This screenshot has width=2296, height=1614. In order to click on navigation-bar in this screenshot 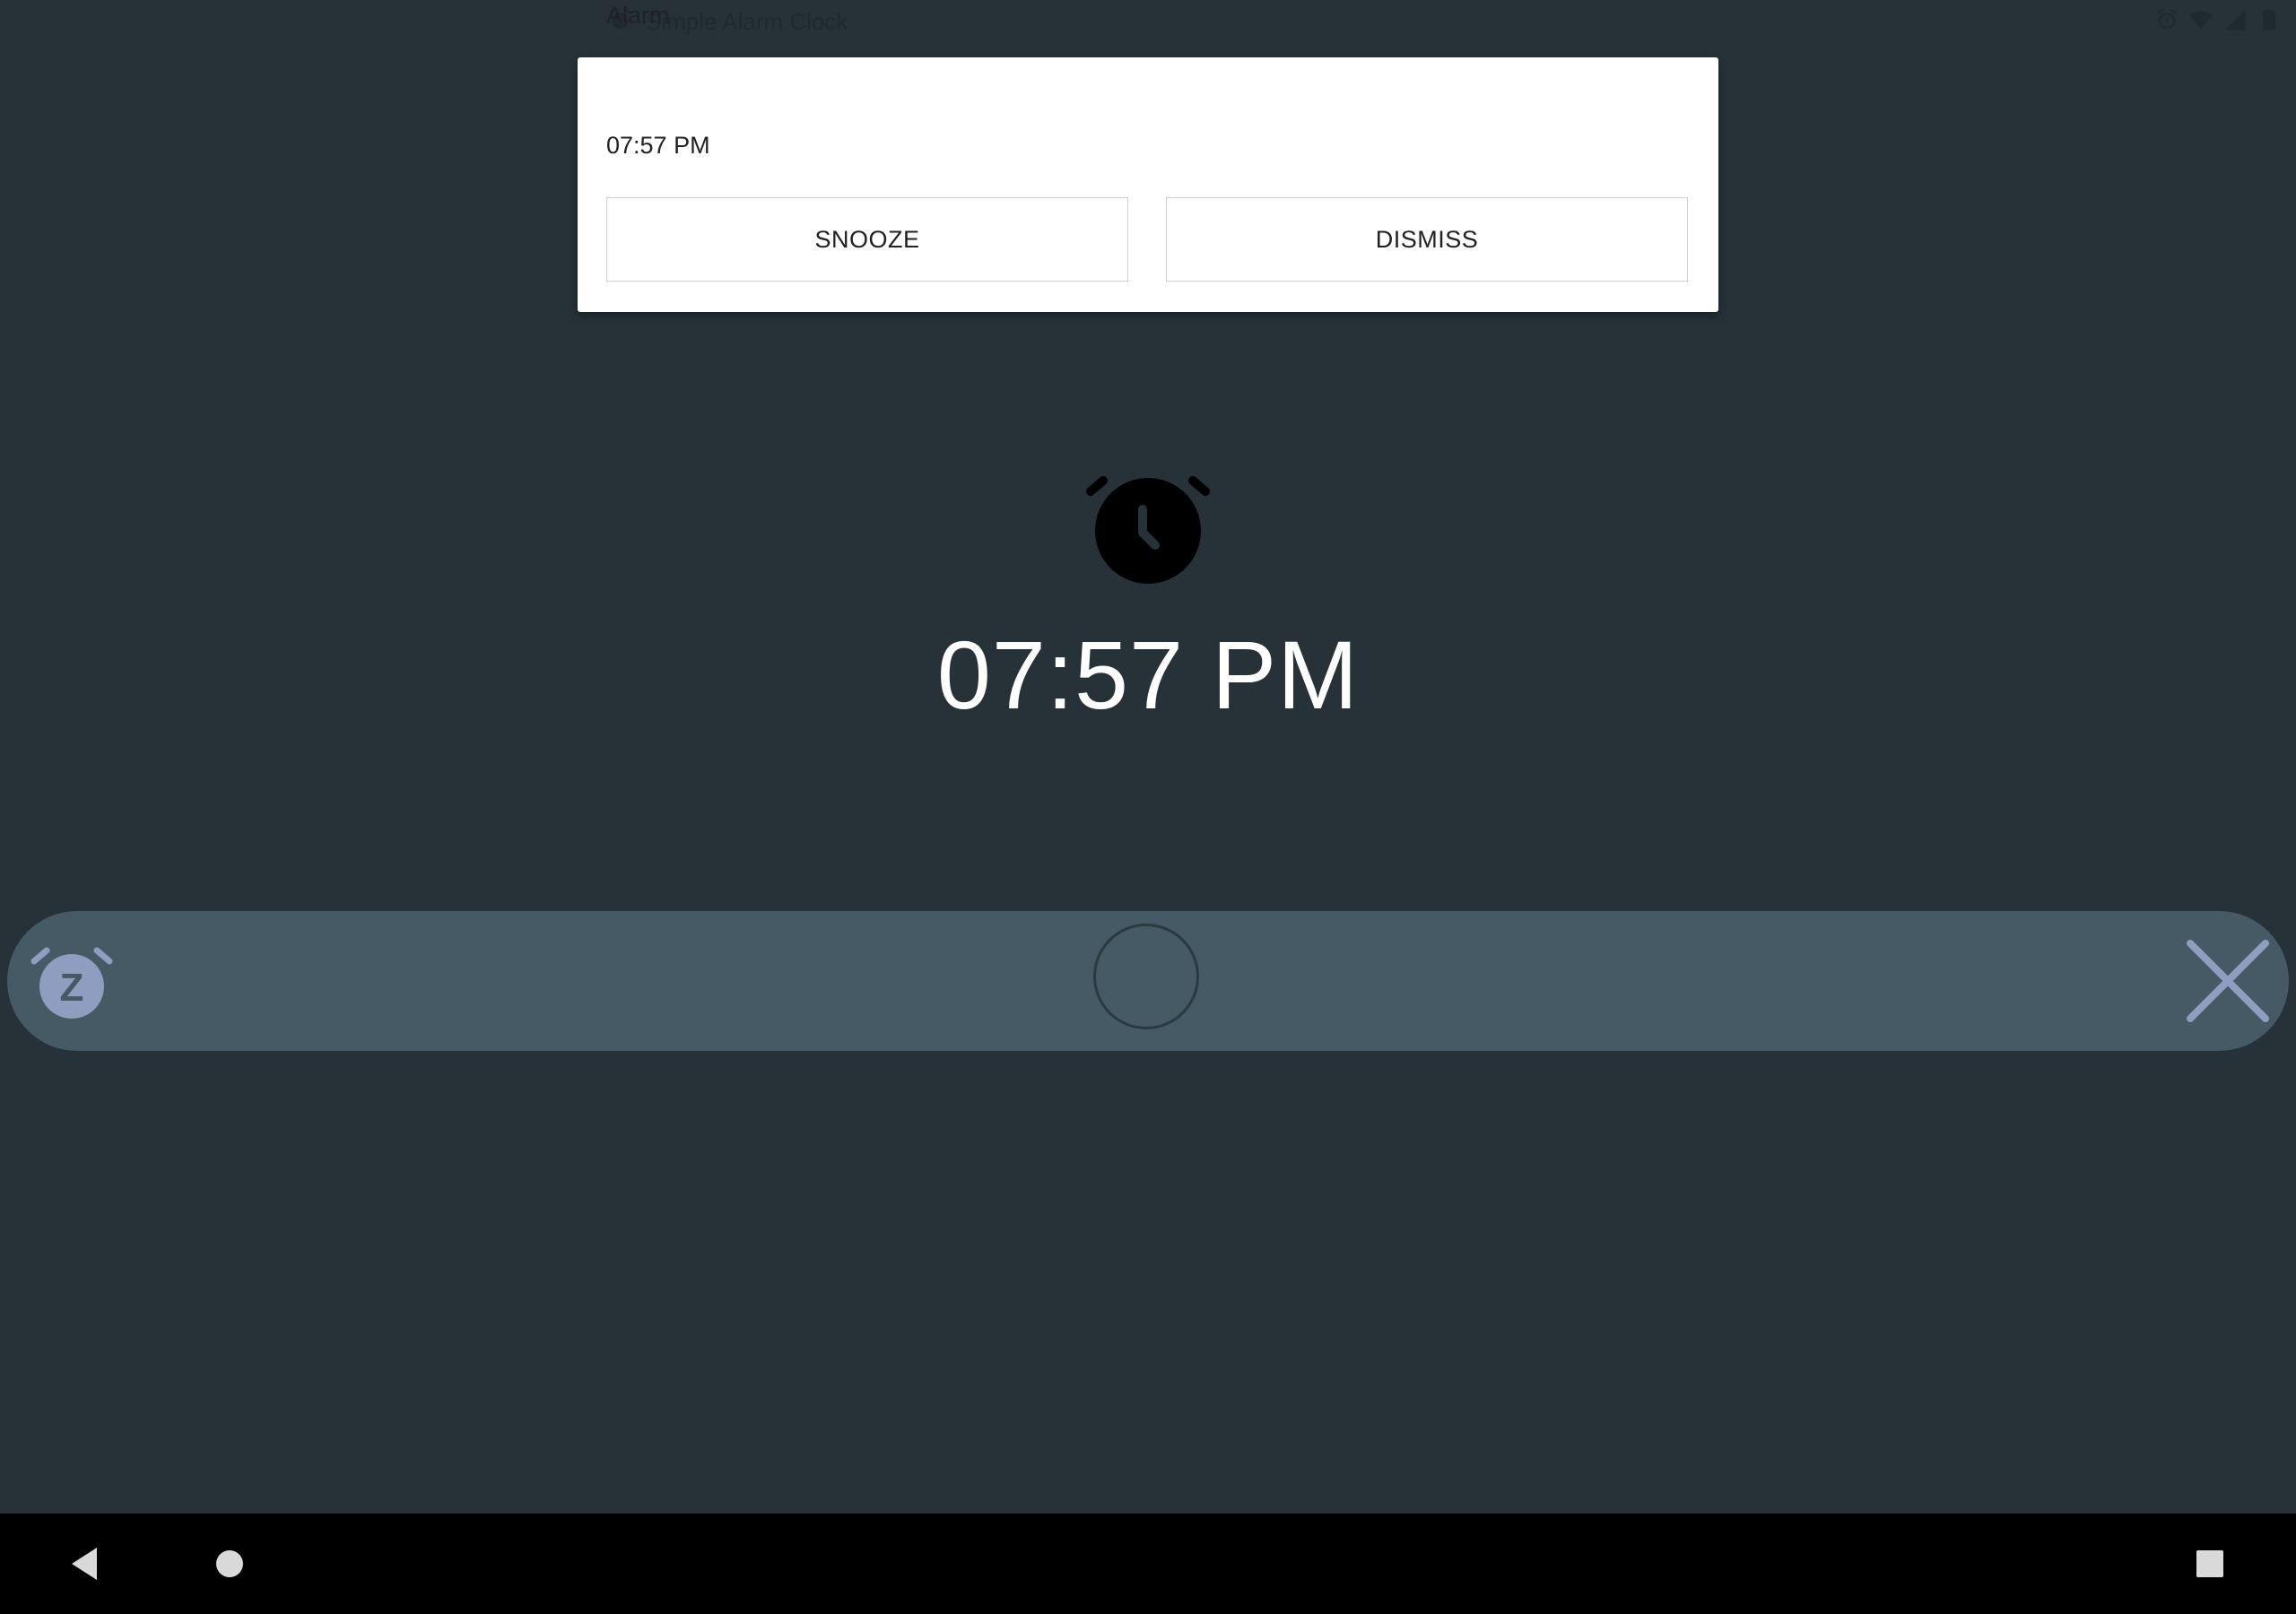, I will do `click(1148, 1564)`.